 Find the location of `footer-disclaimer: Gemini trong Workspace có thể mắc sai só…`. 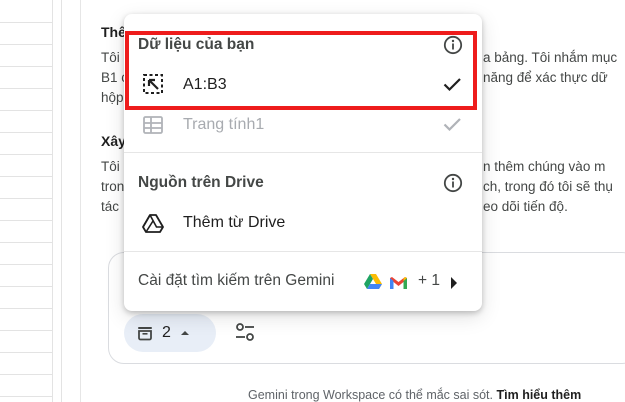

footer-disclaimer: Gemini trong Workspace có thể mắc sai só… is located at coordinates (414, 395).